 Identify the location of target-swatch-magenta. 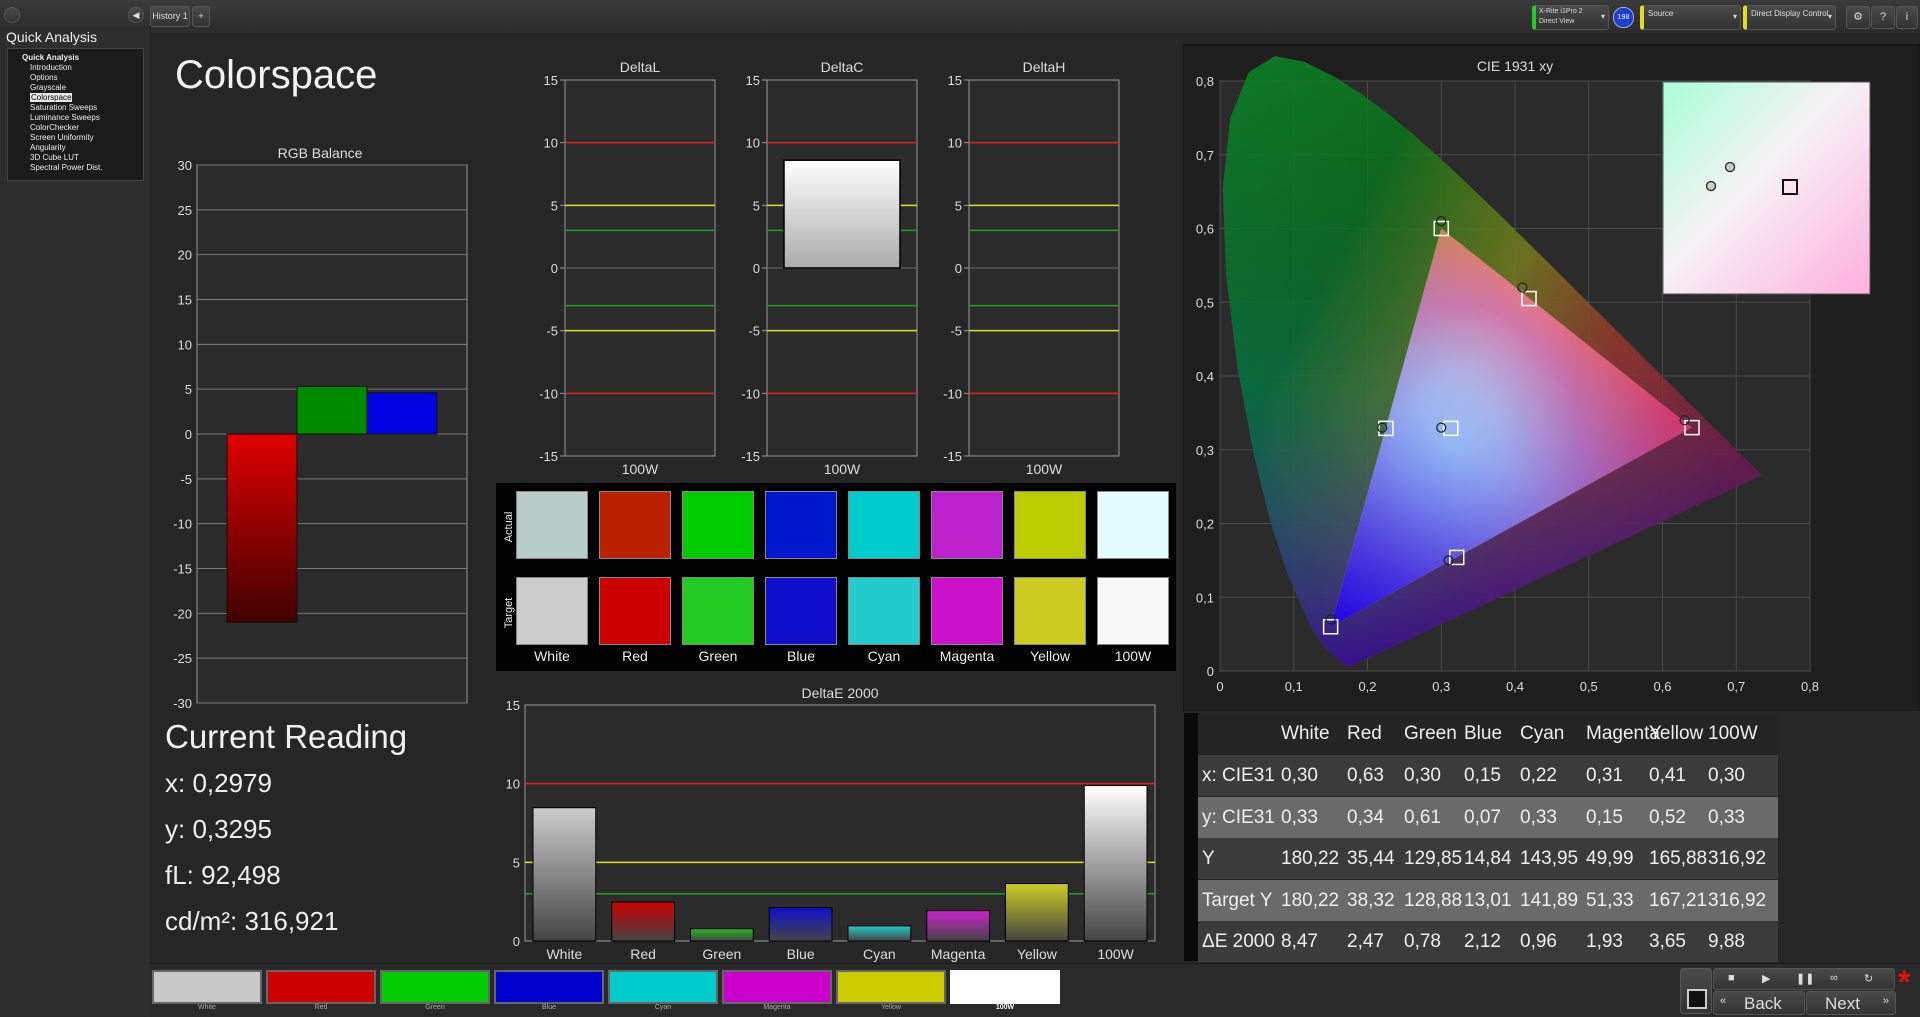
(967, 611).